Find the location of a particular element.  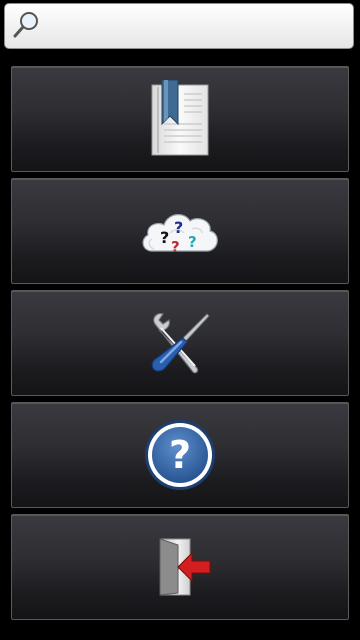

tools-icon is located at coordinates (180, 343).